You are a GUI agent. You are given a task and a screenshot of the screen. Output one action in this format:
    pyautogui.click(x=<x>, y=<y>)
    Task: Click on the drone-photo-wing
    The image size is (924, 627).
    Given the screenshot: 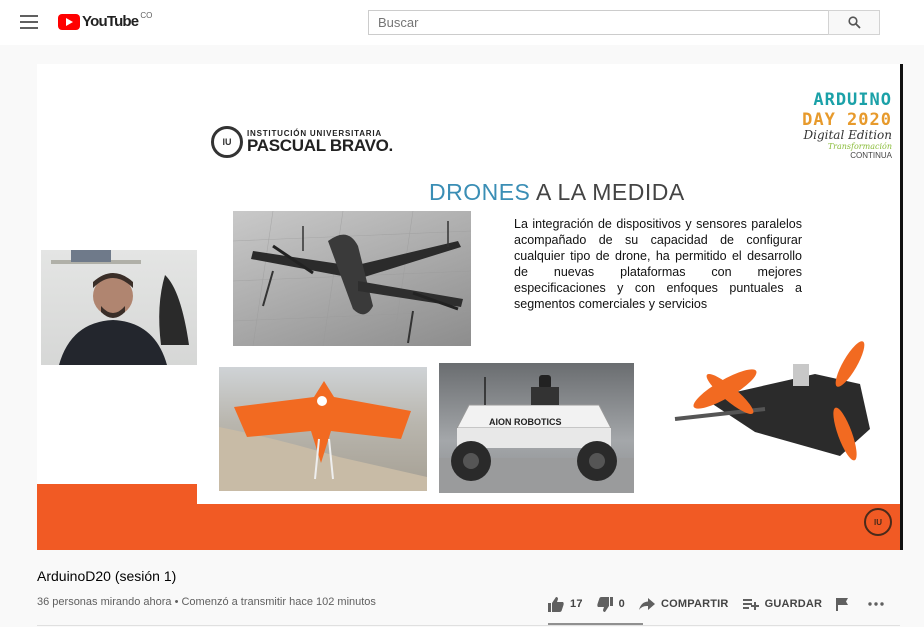 What is the action you would take?
    pyautogui.click(x=323, y=429)
    